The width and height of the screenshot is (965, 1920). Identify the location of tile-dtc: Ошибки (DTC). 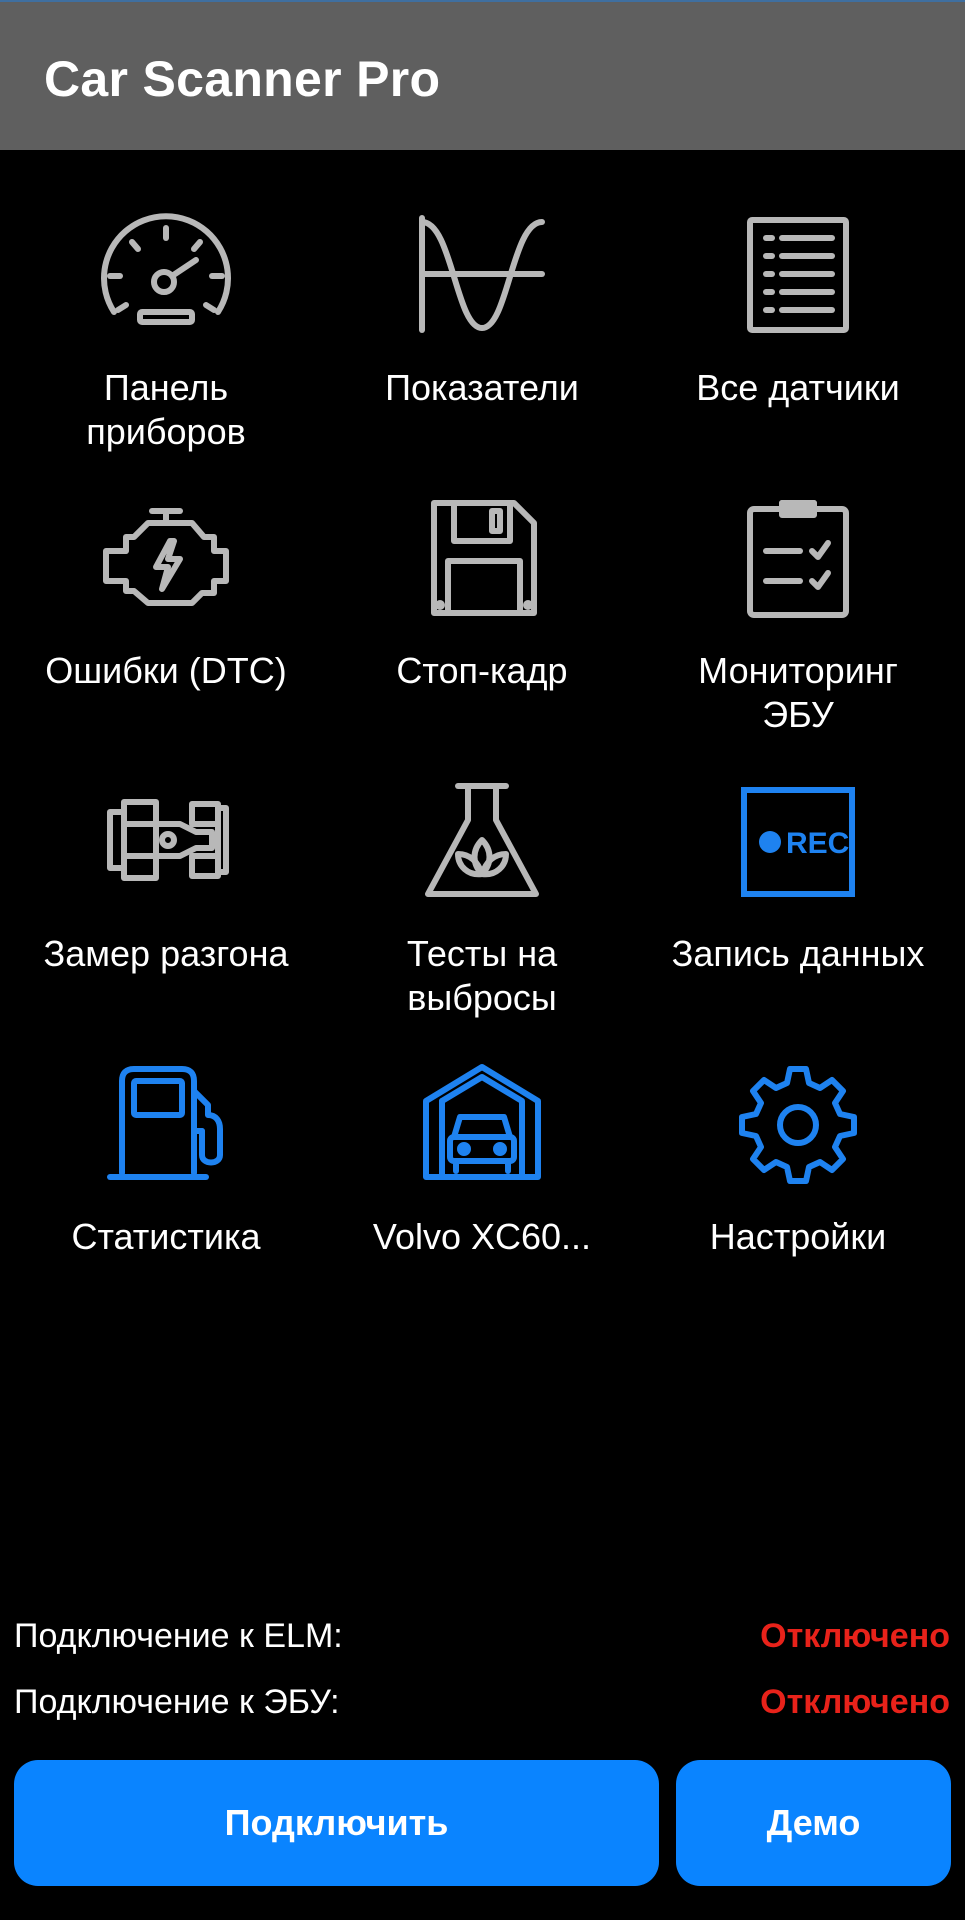
(166, 624).